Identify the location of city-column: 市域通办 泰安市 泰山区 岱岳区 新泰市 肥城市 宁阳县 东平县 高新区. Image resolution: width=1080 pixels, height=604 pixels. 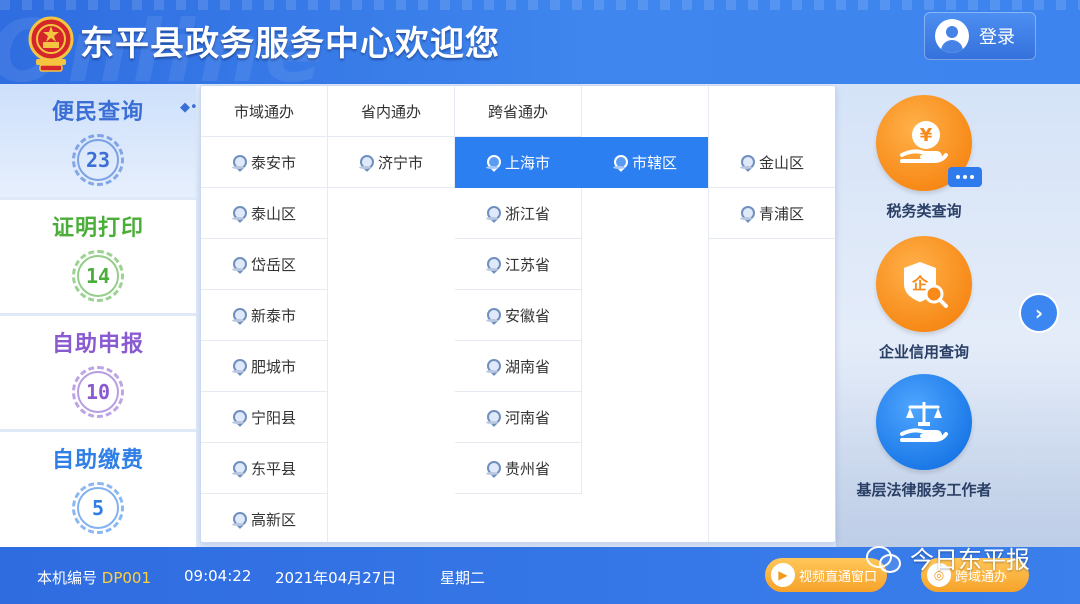
(264, 314).